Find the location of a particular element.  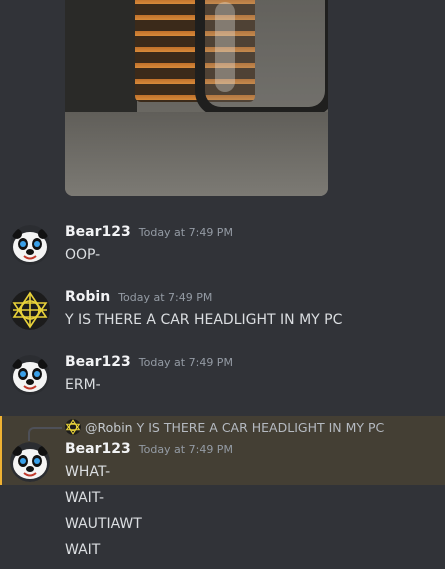

message-header: Robin Today at 7:49 PM is located at coordinates (138, 297).